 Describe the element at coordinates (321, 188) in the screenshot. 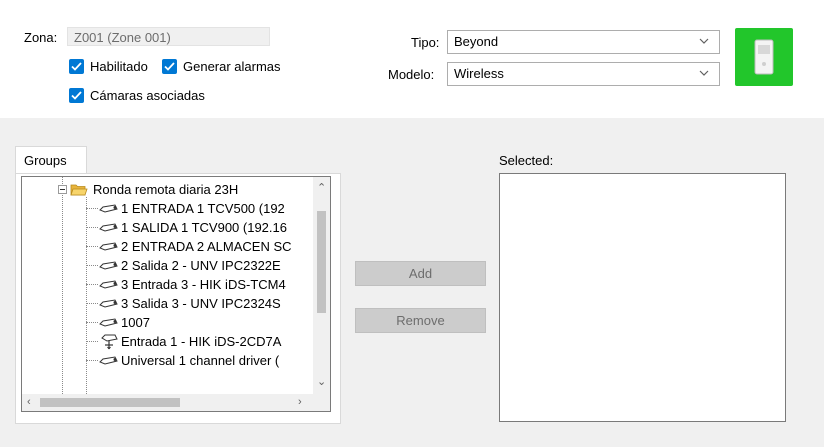

I see `scroll-up-icon: ⌃` at that location.